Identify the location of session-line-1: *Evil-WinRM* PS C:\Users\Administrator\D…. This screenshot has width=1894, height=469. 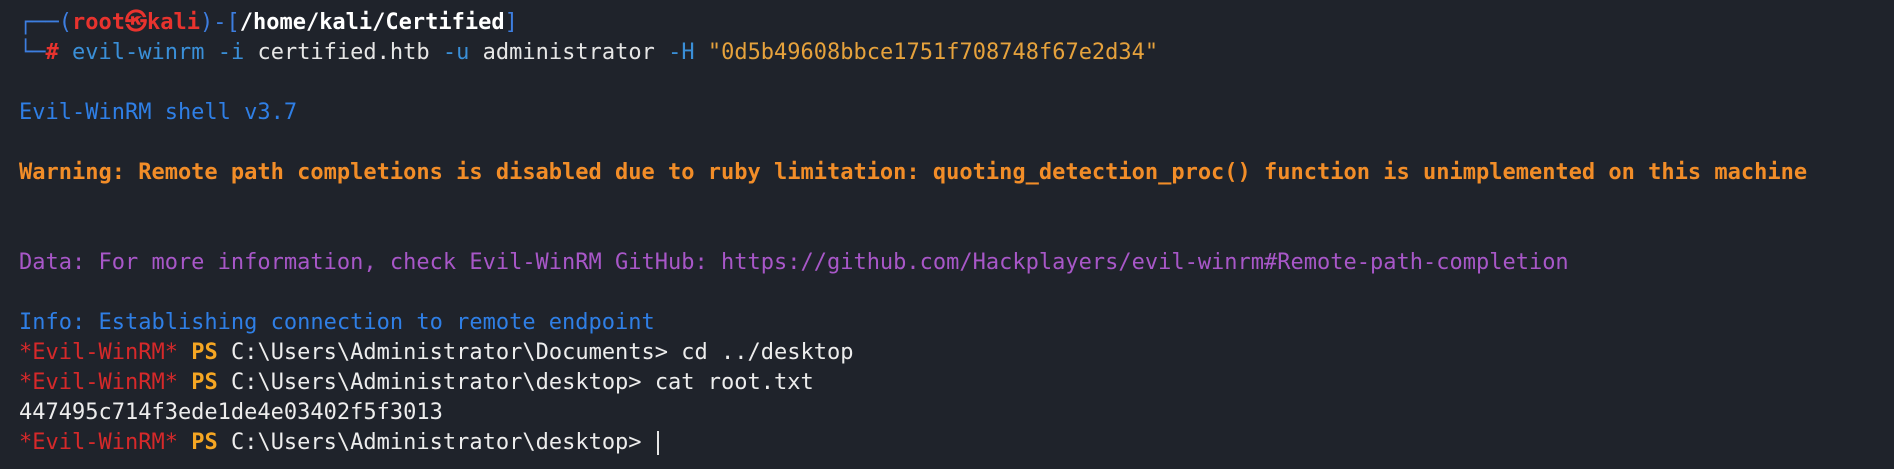
(956, 353).